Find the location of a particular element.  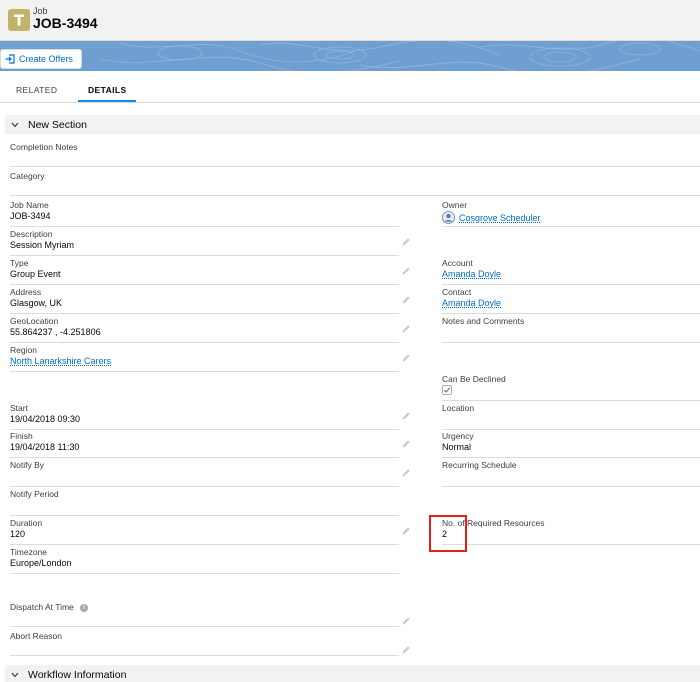

active-tab-indicator is located at coordinates (107, 101).